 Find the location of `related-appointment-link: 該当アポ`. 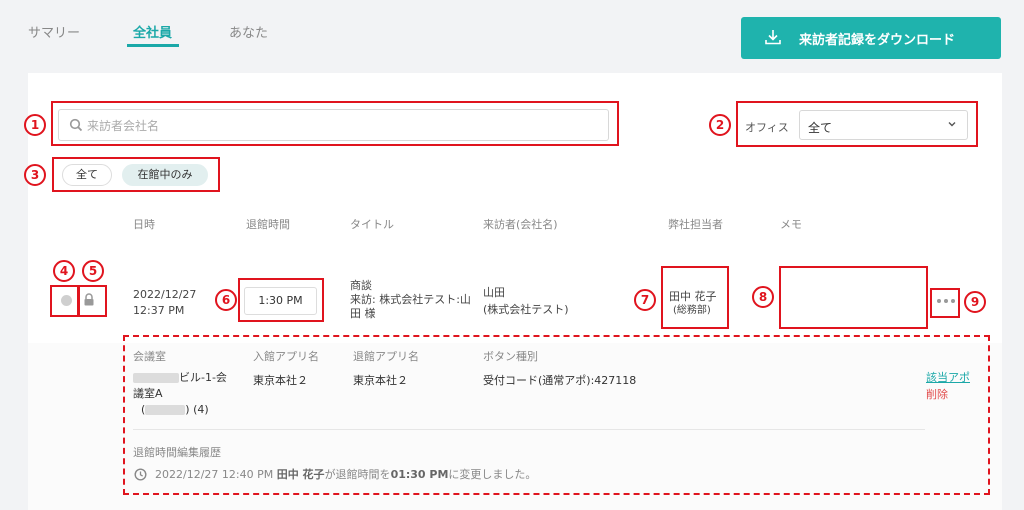

related-appointment-link: 該当アポ is located at coordinates (948, 377).